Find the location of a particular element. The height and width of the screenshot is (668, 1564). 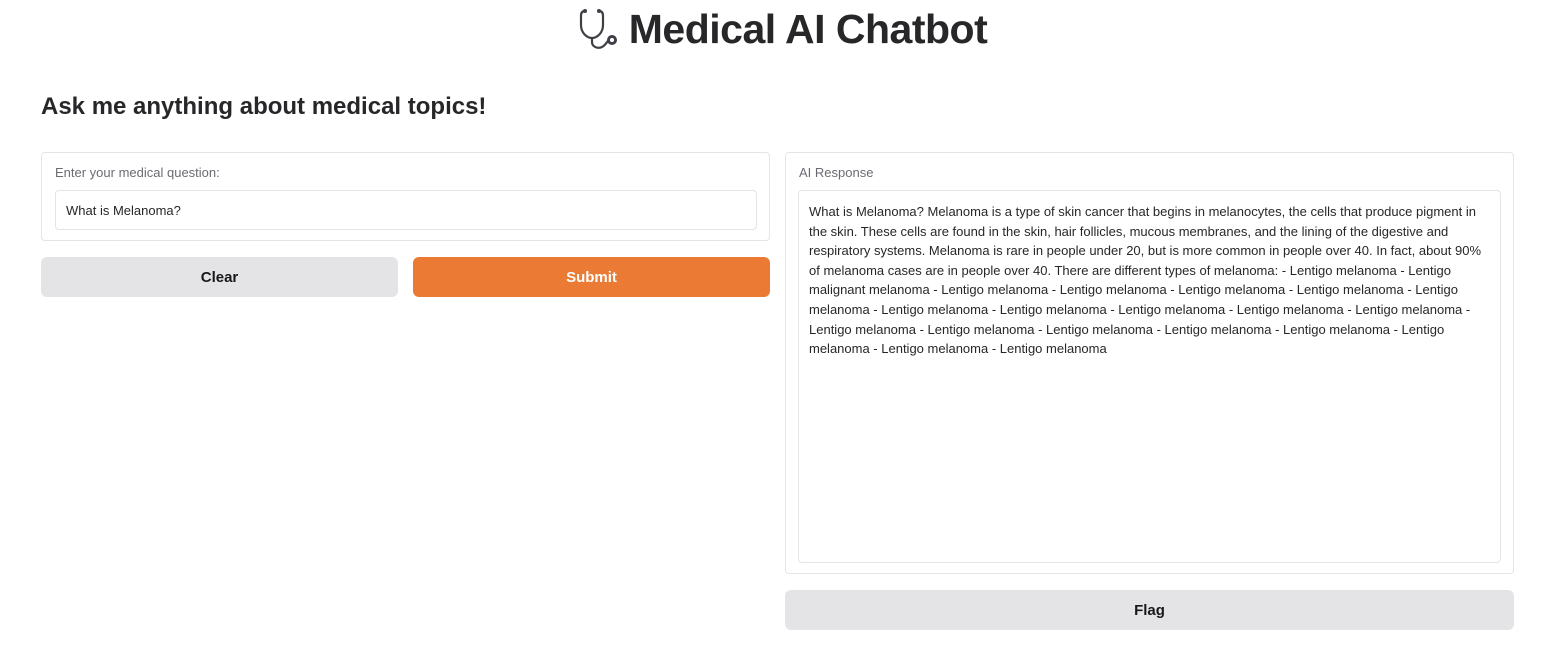

question-panel: Enter your medical question: is located at coordinates (405, 196).